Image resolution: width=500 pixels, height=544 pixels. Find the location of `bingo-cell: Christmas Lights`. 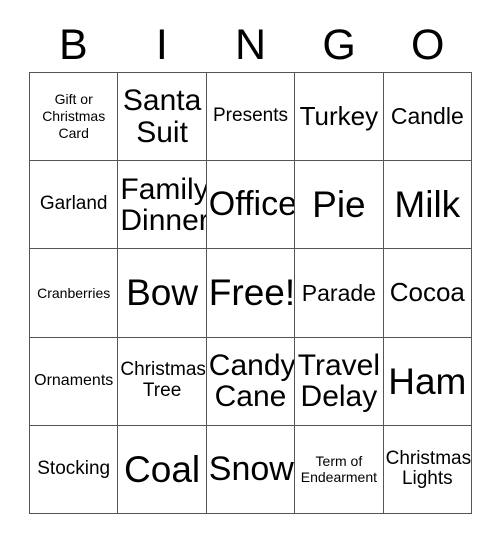

bingo-cell: Christmas Lights is located at coordinates (427, 469).